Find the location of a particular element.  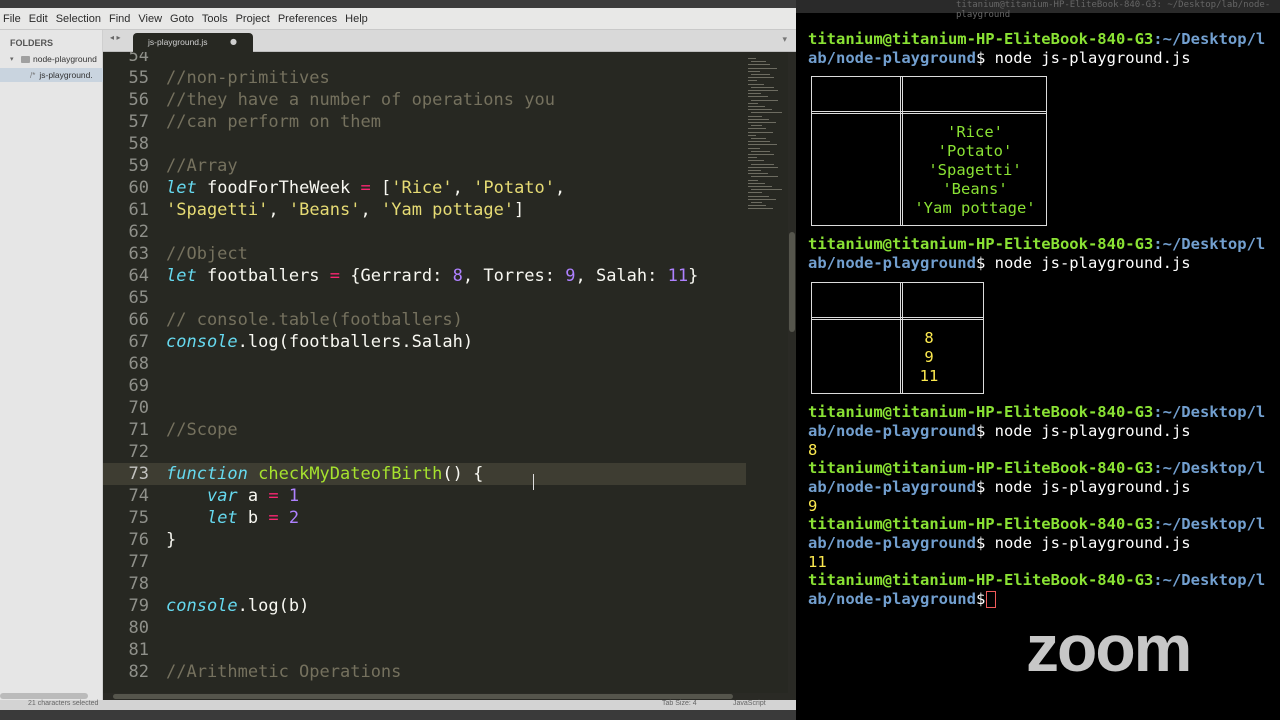

code-line: 67 console.log(footballers.Salah) is located at coordinates (424, 342).